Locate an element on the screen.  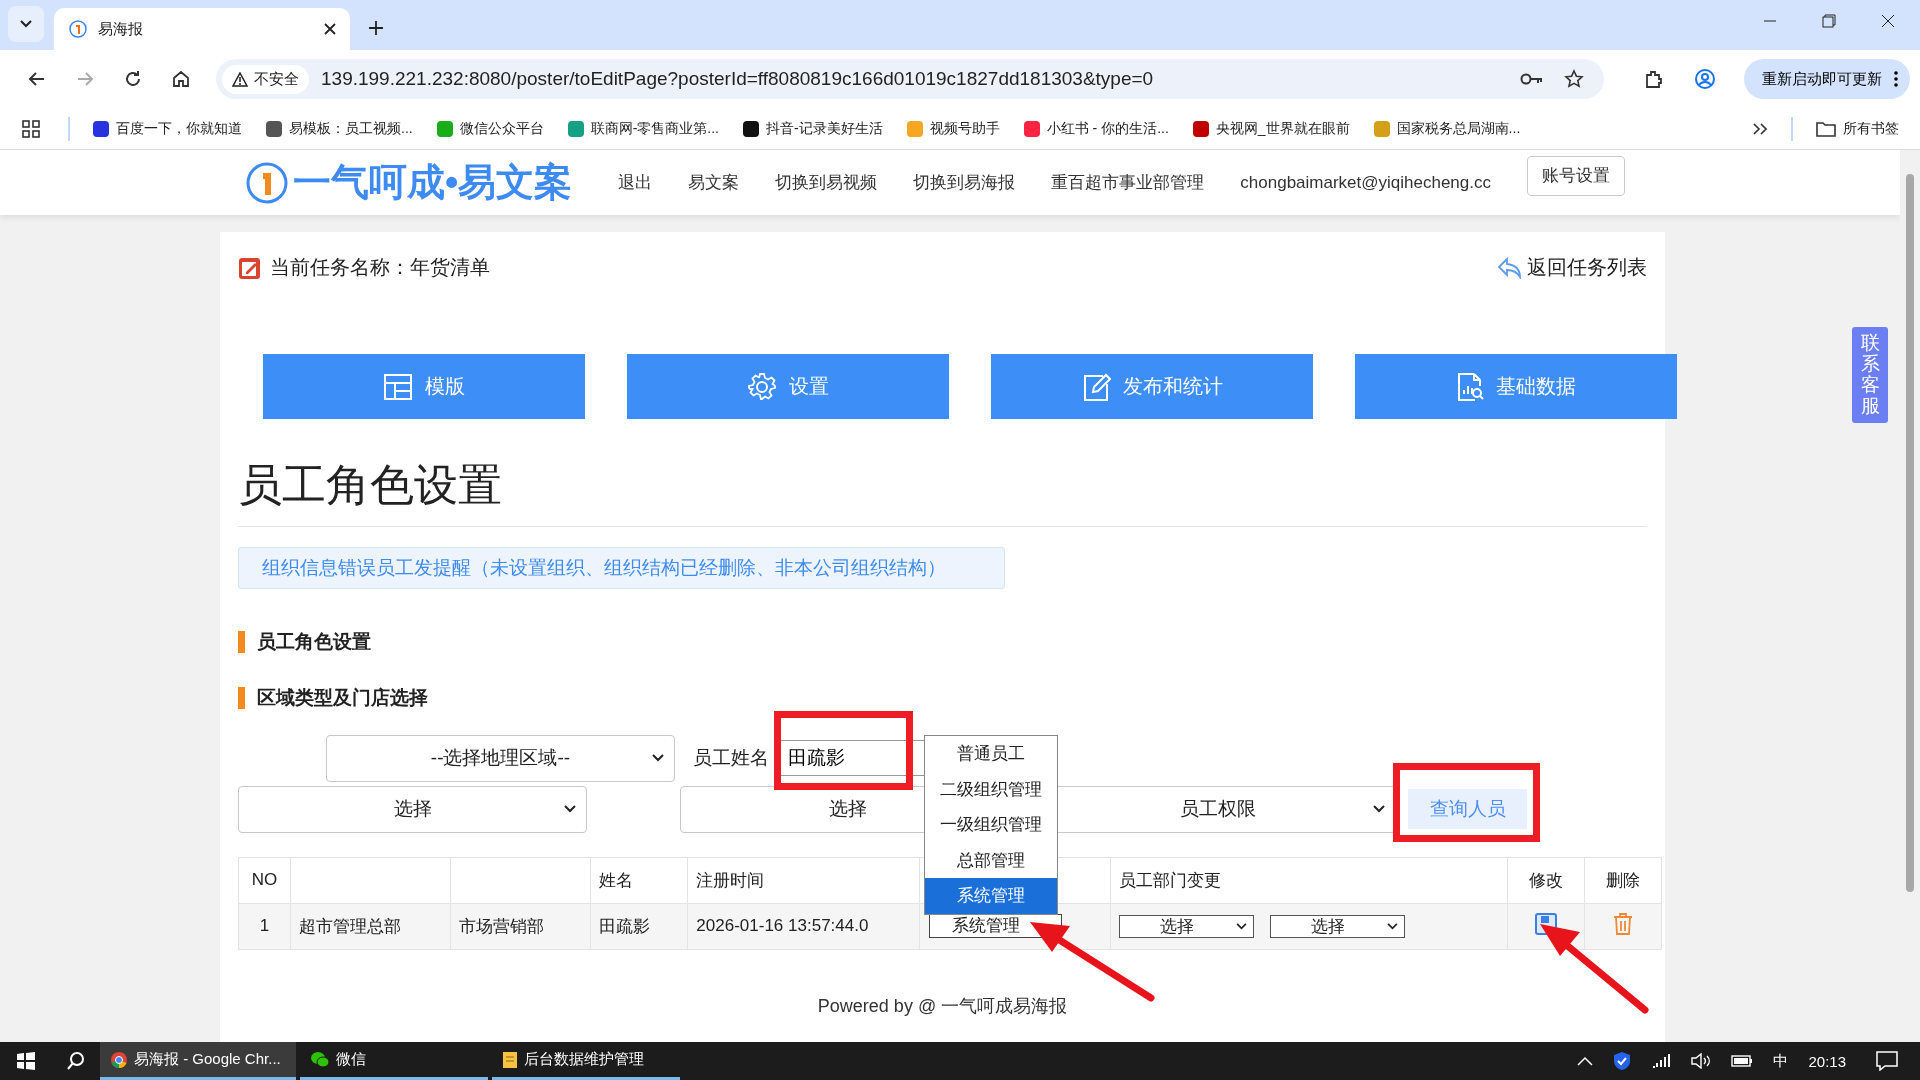
edit-note-icon is located at coordinates (250, 267).